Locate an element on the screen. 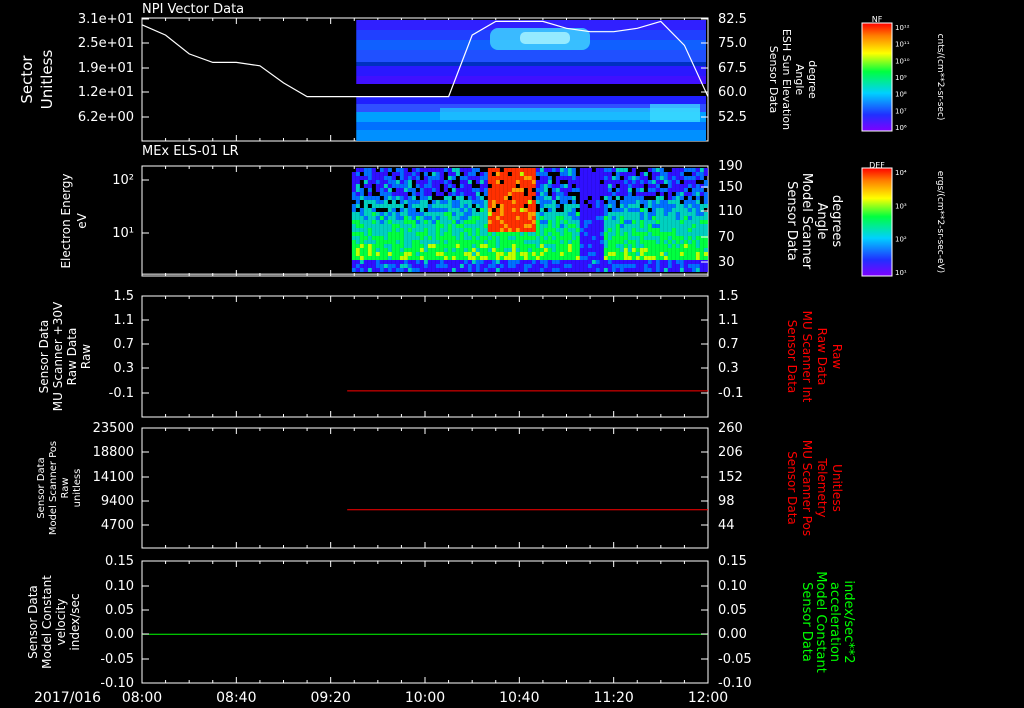 The height and width of the screenshot is (708, 1024). left-axis-title: Raw is located at coordinates (86, 356).